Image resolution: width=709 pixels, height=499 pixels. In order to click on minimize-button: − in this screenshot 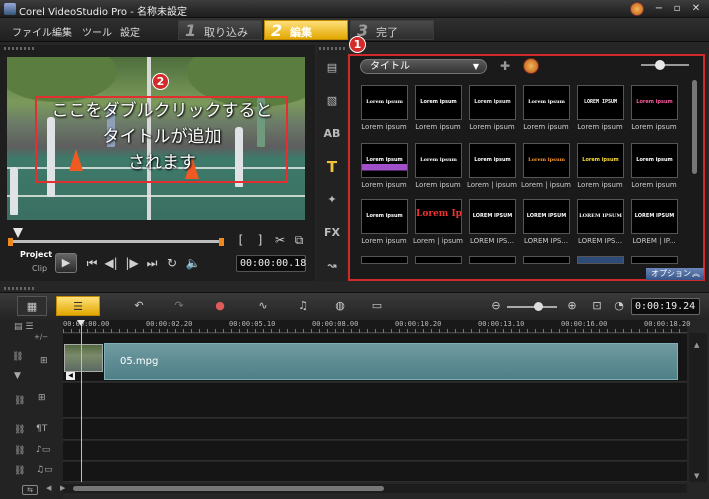, I will do `click(659, 9)`.